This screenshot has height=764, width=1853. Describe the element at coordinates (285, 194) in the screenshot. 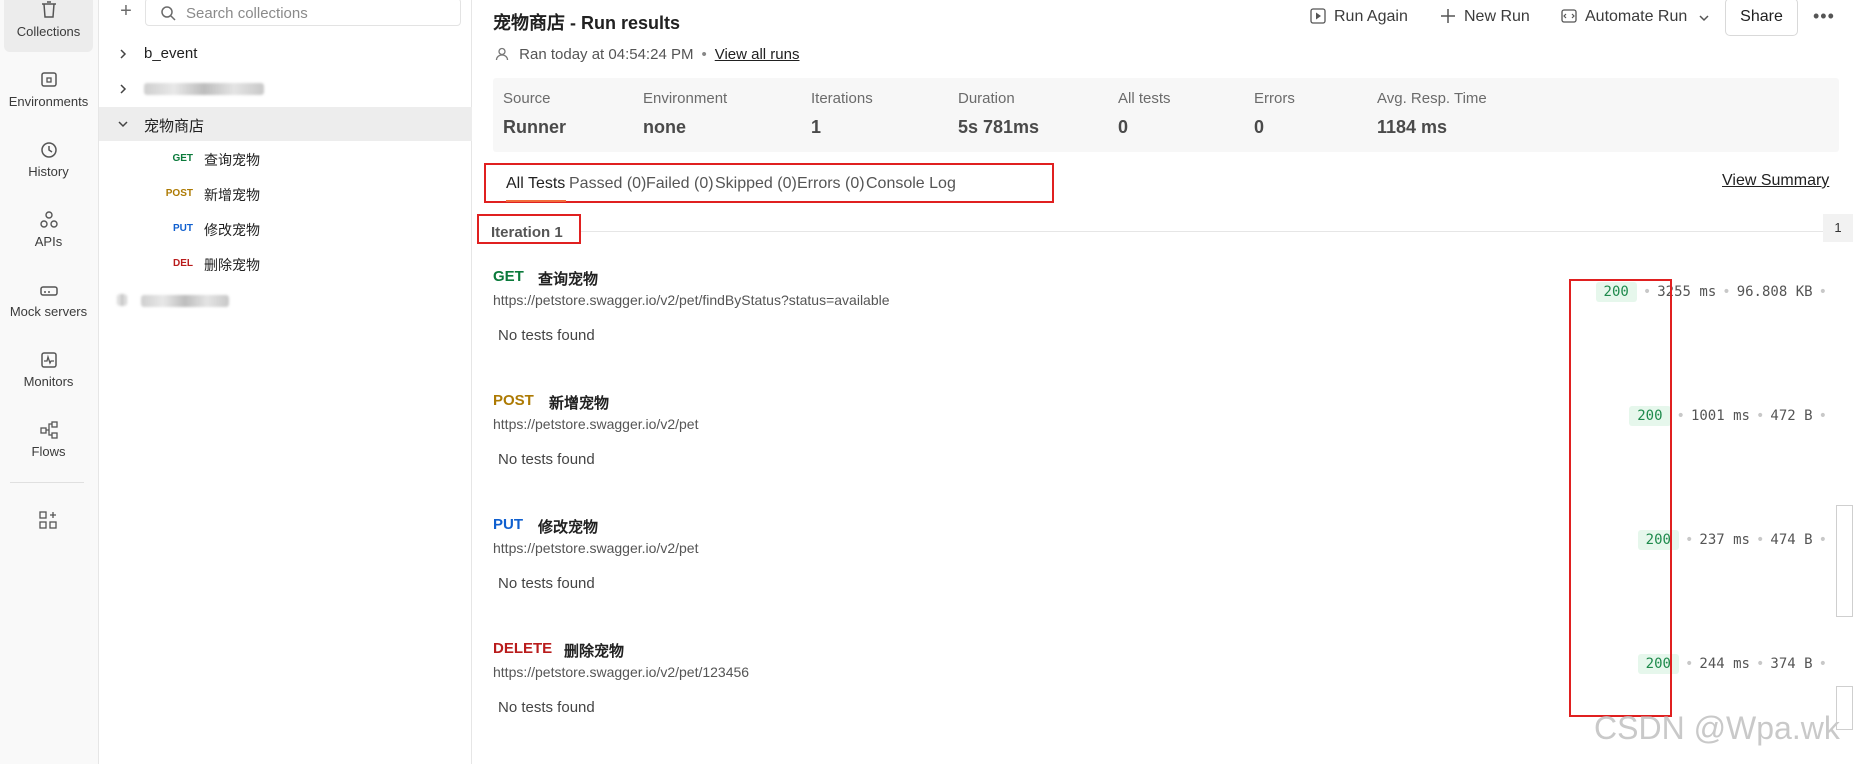

I see `sidebar-request-post: POST 新增宠物` at that location.